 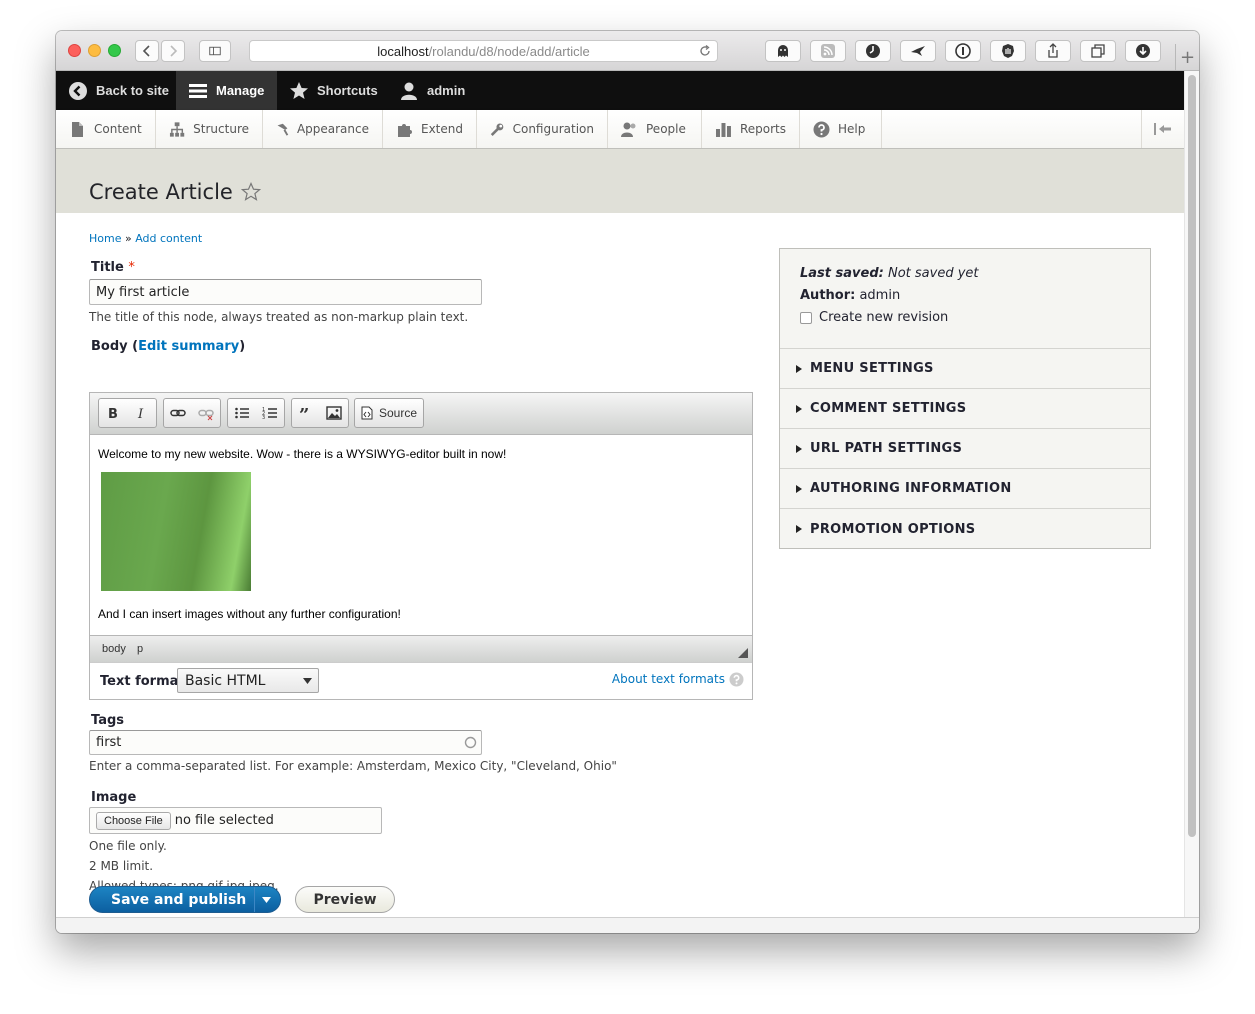 What do you see at coordinates (131, 267) in the screenshot?
I see `required-marker: *` at bounding box center [131, 267].